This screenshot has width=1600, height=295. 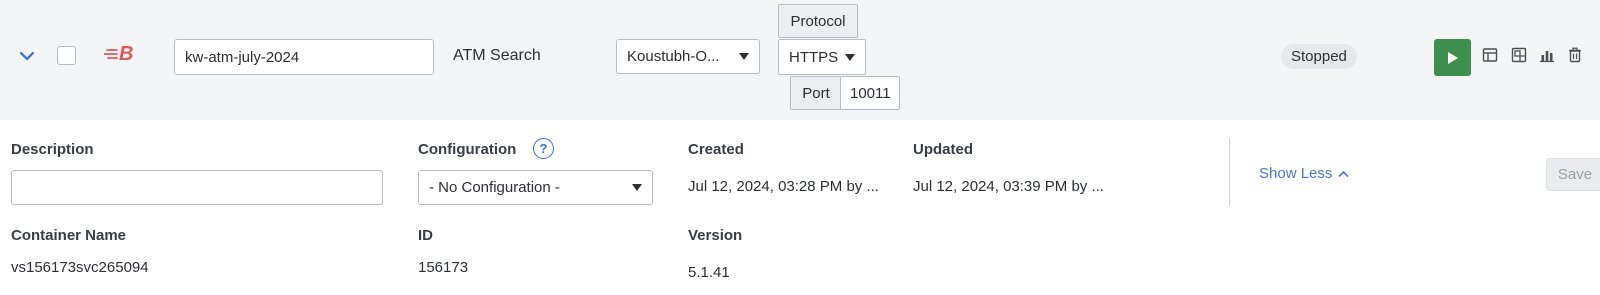 I want to click on configuration-select-value: - No Configuration -, so click(x=494, y=187).